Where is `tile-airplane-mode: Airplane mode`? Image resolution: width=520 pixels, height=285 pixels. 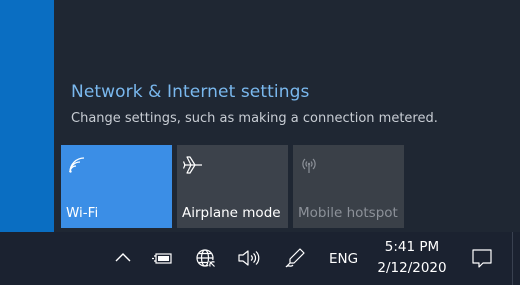
tile-airplane-mode: Airplane mode is located at coordinates (232, 186).